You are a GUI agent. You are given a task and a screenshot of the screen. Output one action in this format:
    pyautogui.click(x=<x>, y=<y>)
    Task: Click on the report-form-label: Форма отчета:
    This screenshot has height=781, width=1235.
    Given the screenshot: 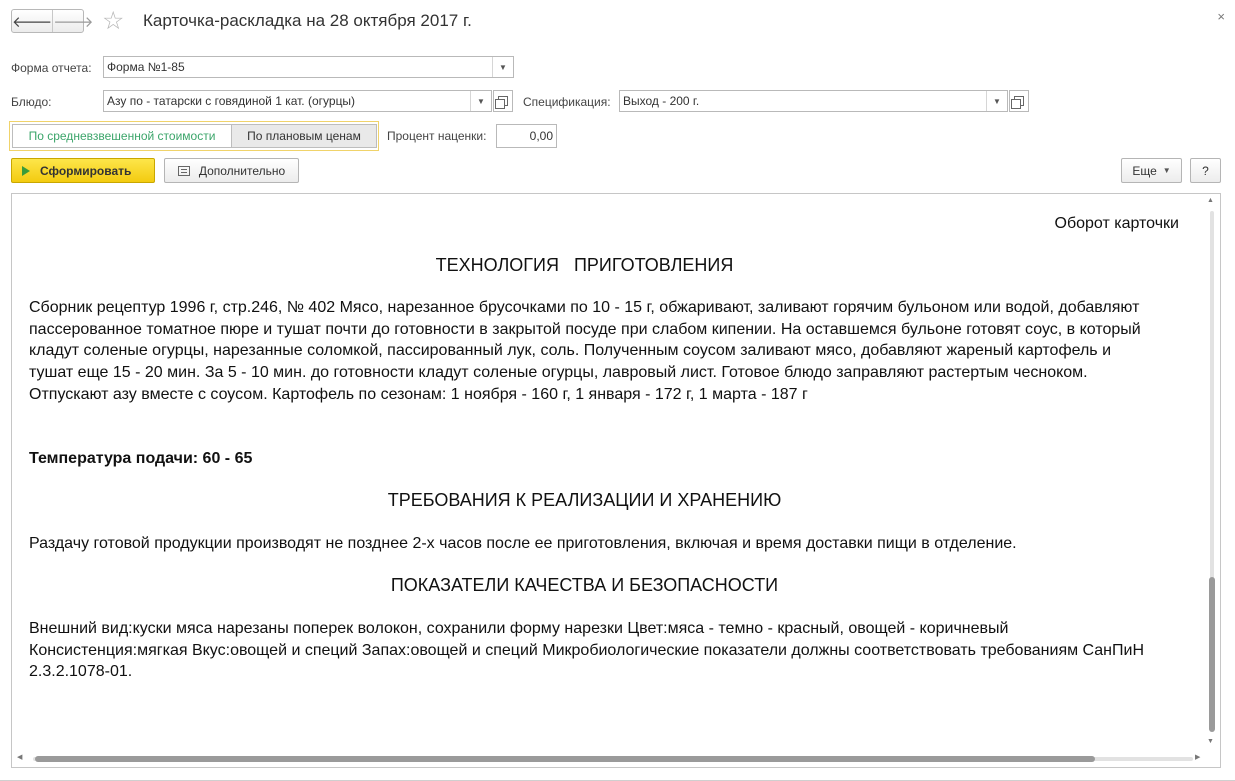 What is the action you would take?
    pyautogui.click(x=51, y=68)
    